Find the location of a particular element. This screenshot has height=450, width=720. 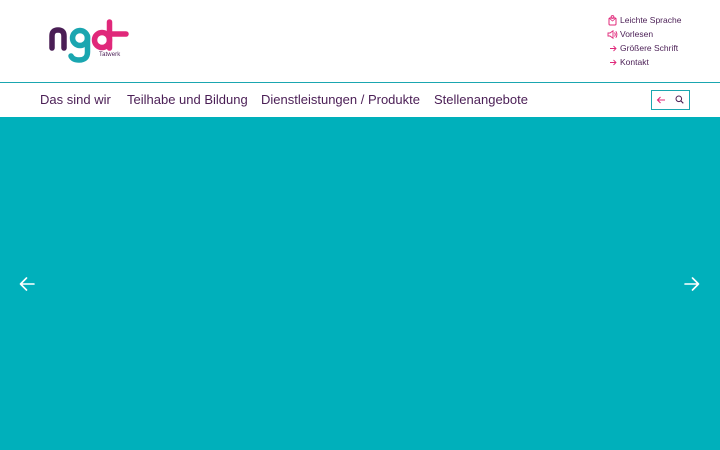

easy-language-icon is located at coordinates (612, 20).